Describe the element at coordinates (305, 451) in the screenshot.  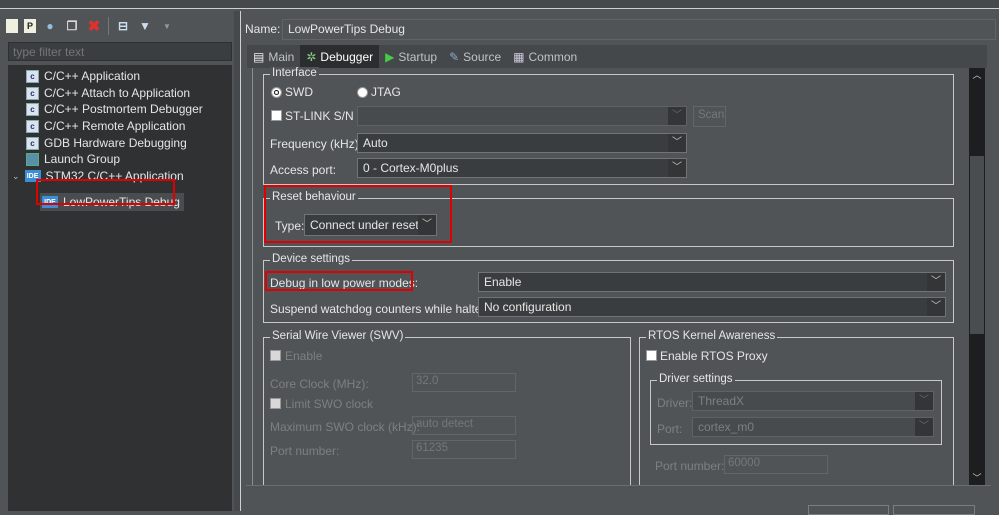
I see `swv-port-label: Port number:` at that location.